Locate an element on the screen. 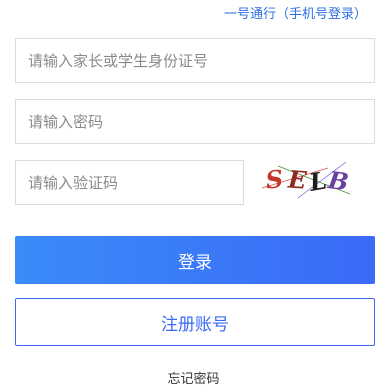  captcha-char: B is located at coordinates (337, 181).